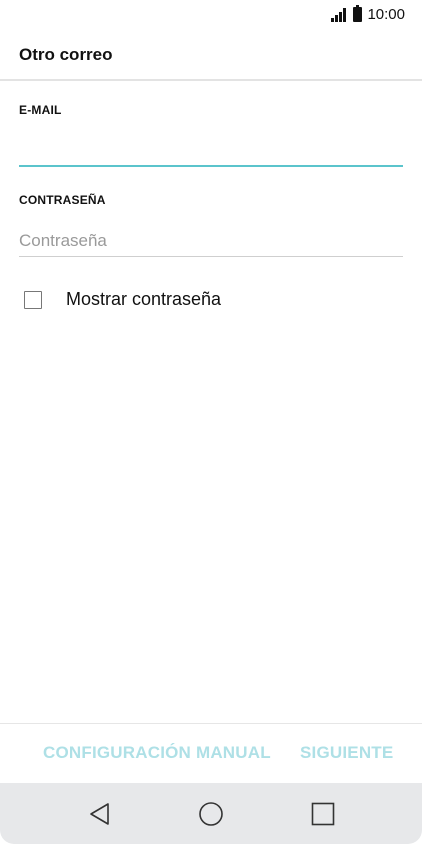  What do you see at coordinates (346, 753) in the screenshot?
I see `next-button: SIGUIENTE` at bounding box center [346, 753].